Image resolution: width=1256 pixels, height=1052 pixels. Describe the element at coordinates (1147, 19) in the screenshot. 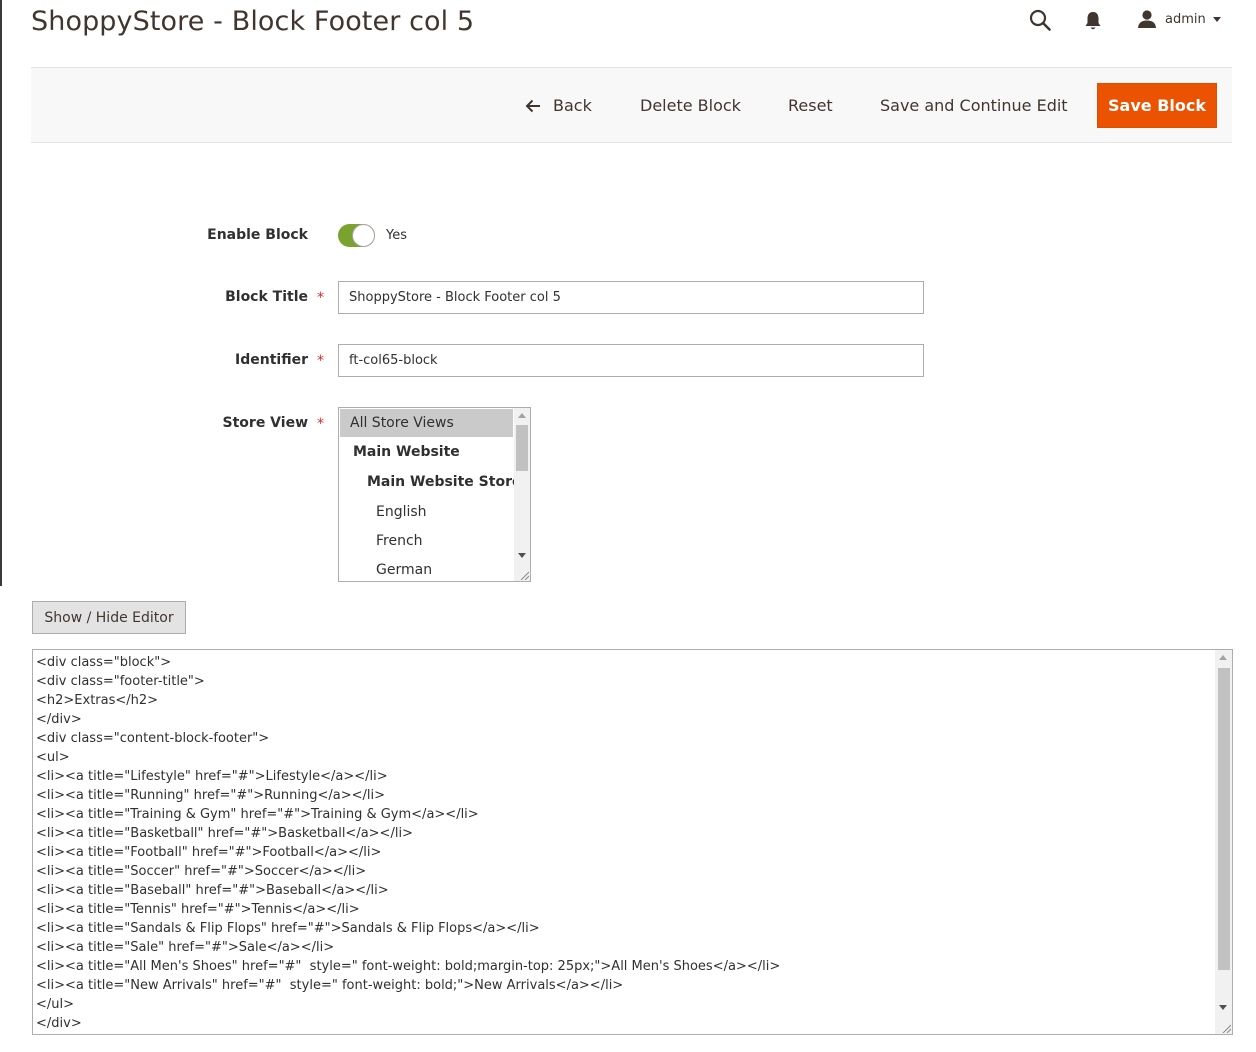

I see `user-icon` at that location.